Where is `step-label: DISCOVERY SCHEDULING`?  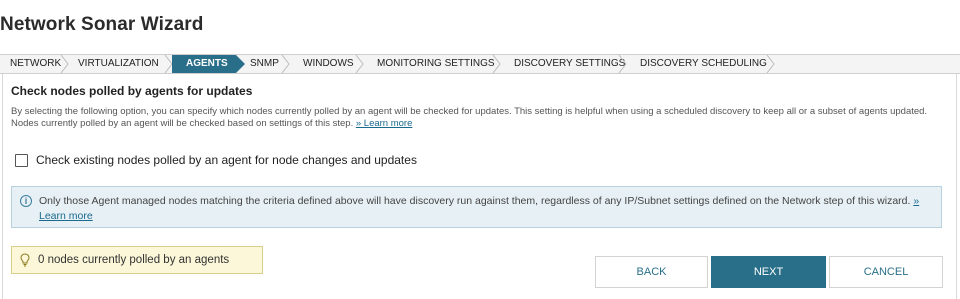
step-label: DISCOVERY SCHEDULING is located at coordinates (703, 63).